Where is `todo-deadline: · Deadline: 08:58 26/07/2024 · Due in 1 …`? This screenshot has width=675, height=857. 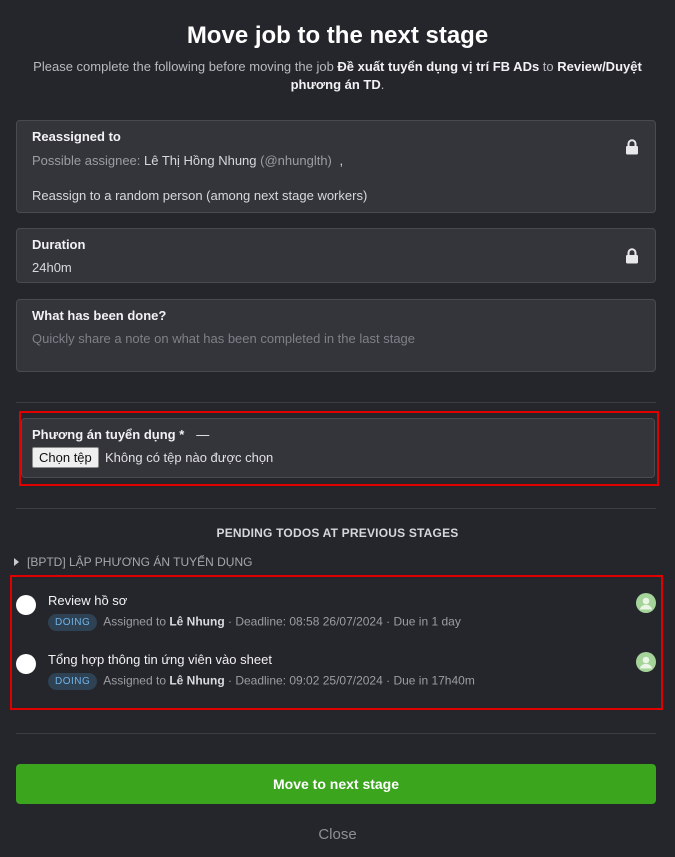 todo-deadline: · Deadline: 08:58 26/07/2024 · Due in 1 … is located at coordinates (342, 621).